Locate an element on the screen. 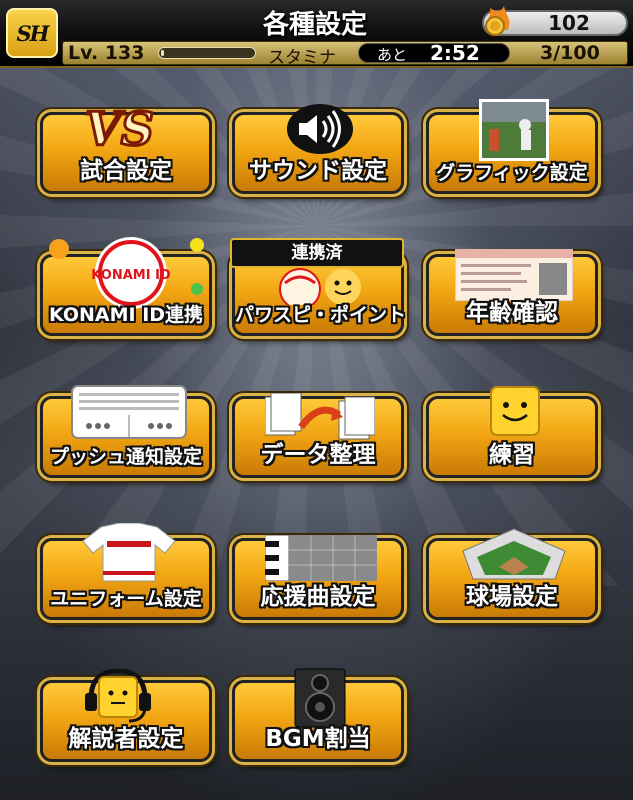 This screenshot has width=633, height=800. data-organize-label: データ整理 is located at coordinates (318, 455).